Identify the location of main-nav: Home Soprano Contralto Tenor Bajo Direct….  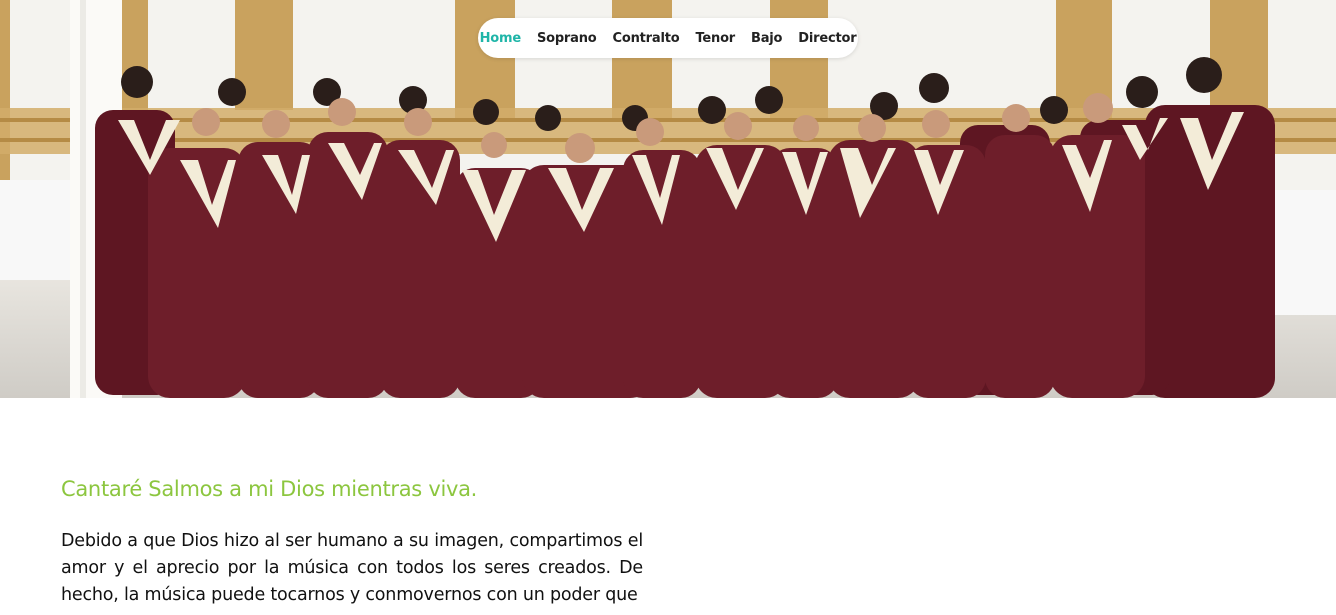
(668, 38).